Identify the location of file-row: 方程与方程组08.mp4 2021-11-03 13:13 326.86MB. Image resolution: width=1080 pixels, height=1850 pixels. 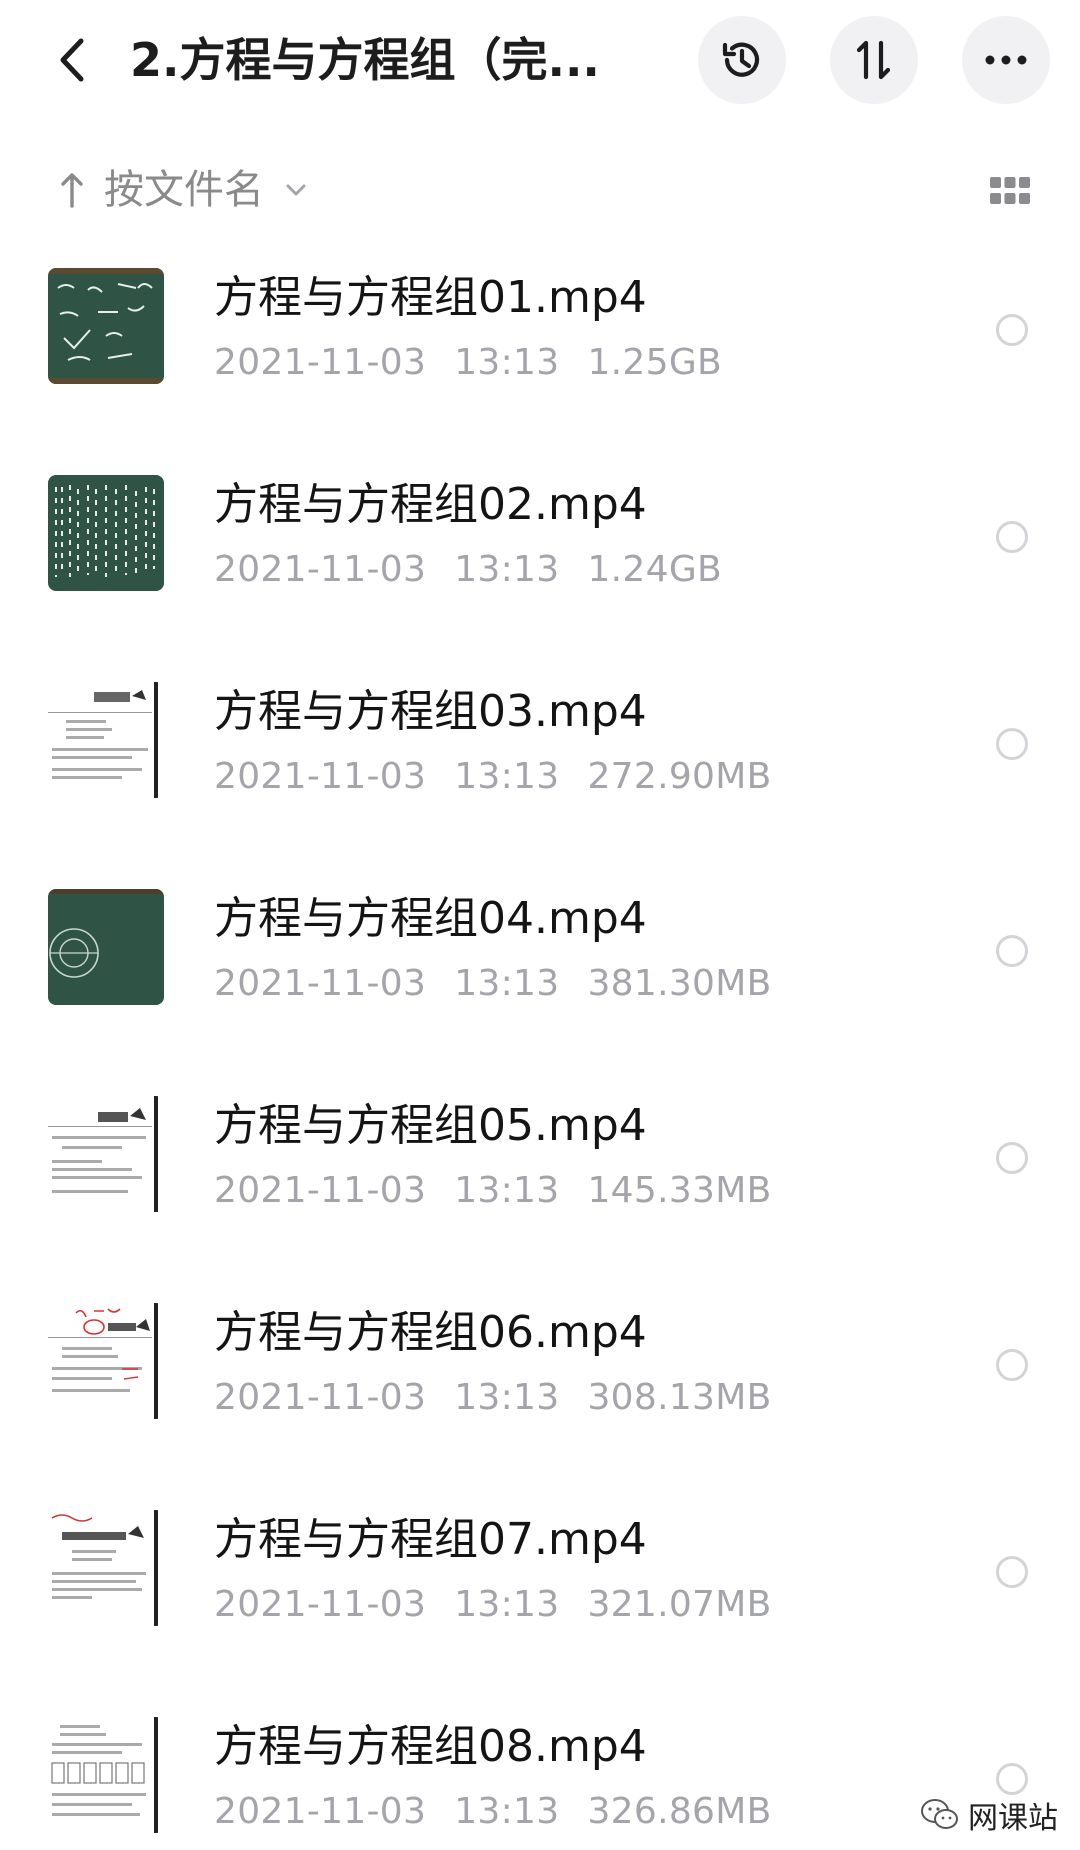
(540, 1770).